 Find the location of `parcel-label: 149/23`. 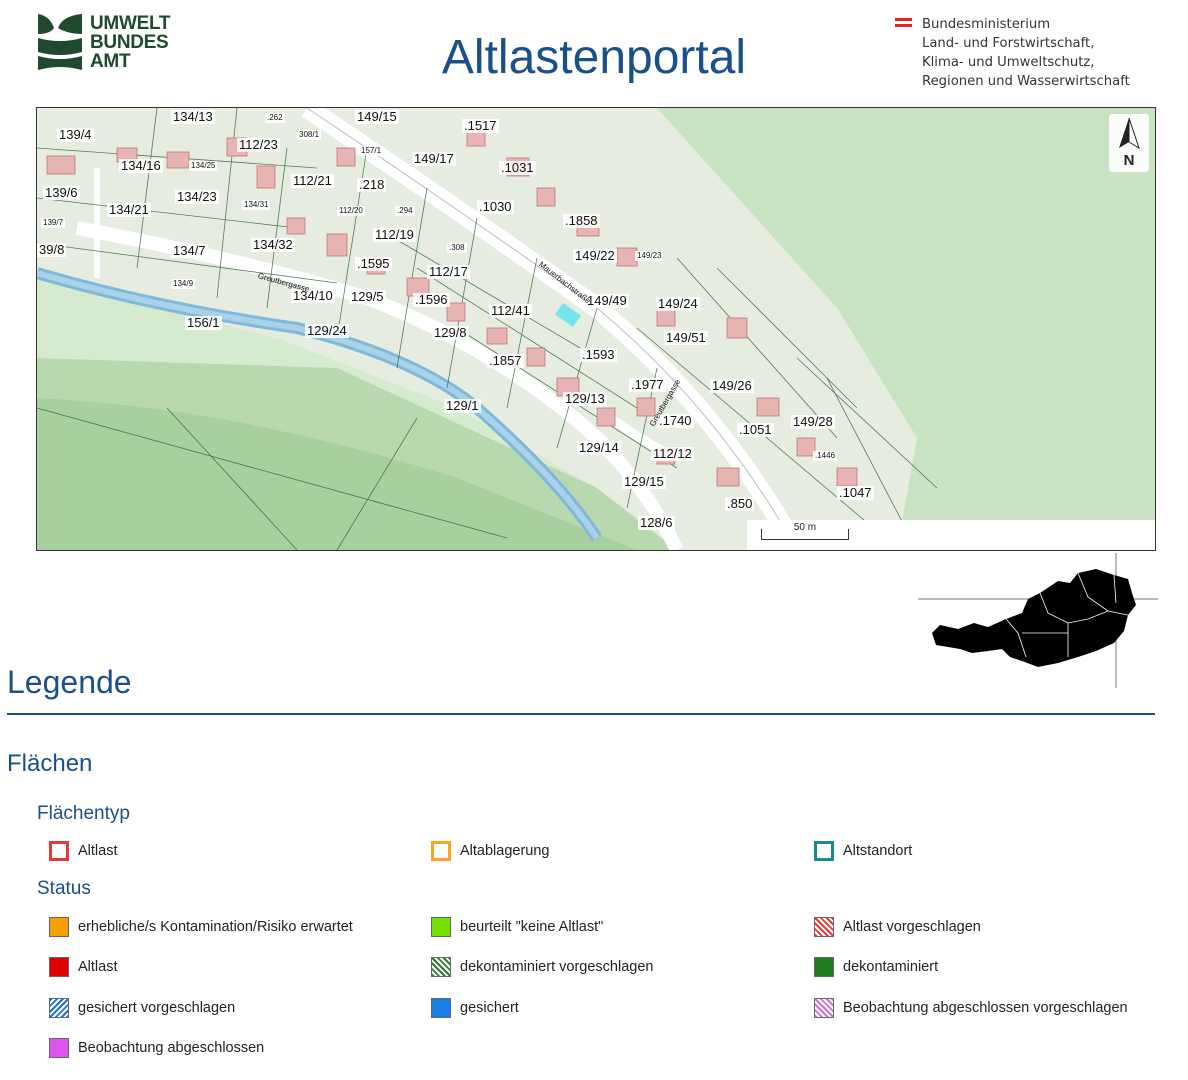

parcel-label: 149/23 is located at coordinates (649, 256).